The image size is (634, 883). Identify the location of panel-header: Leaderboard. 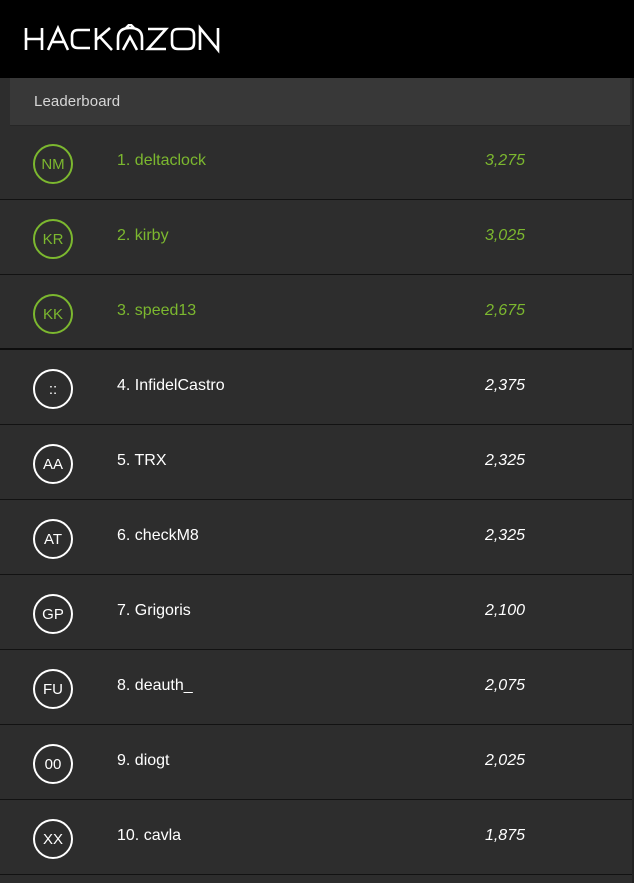
(320, 102).